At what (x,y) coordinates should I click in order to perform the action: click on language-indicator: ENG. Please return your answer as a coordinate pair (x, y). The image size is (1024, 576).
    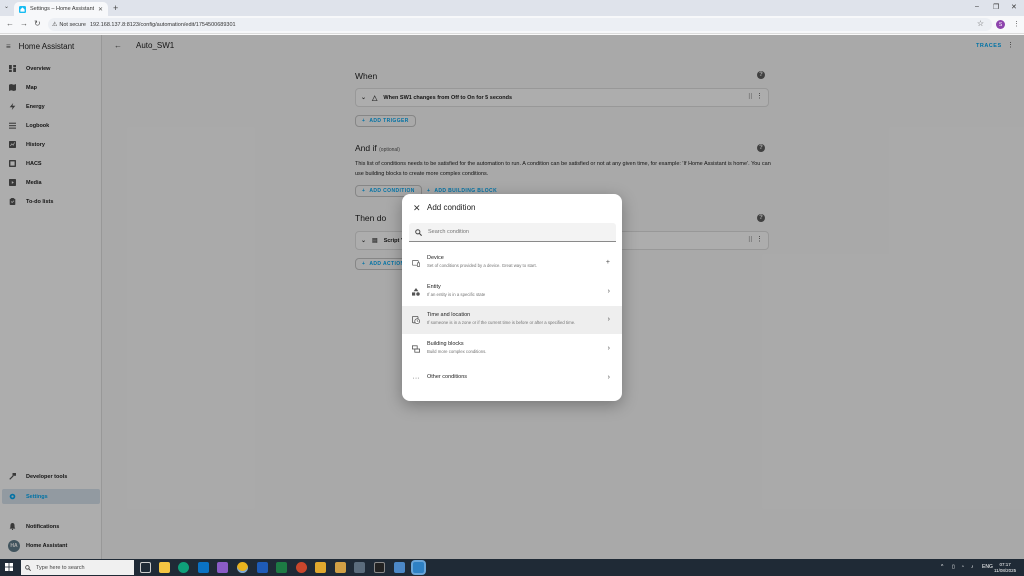
    Looking at the image, I should click on (987, 567).